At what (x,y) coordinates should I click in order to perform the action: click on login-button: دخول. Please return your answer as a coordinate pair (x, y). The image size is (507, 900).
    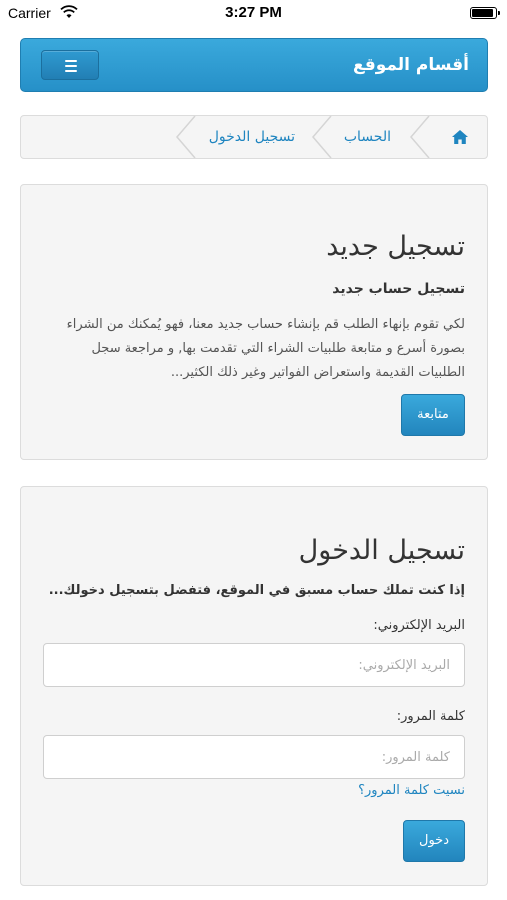
    Looking at the image, I should click on (434, 841).